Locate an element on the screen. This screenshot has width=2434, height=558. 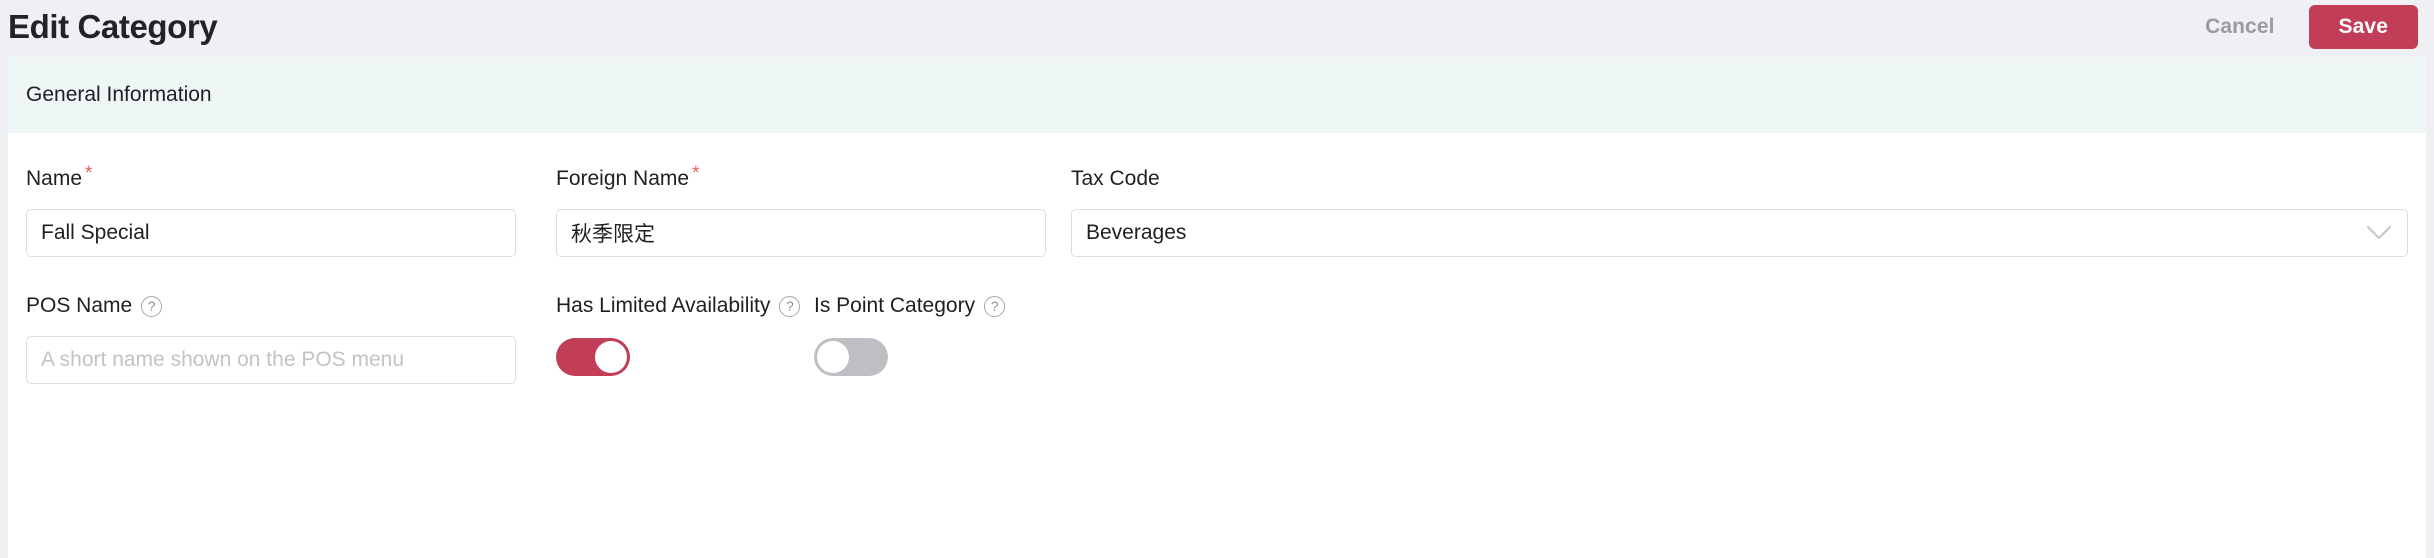
field-tax-code: Tax Code Beverages is located at coordinates (1739, 211).